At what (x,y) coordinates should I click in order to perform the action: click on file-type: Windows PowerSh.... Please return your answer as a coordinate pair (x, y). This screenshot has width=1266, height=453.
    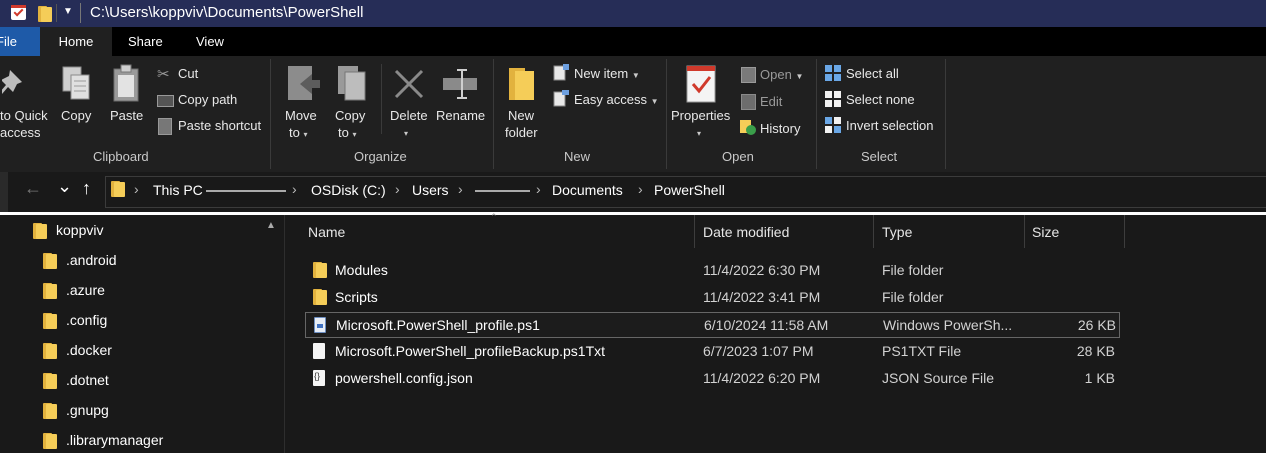
    Looking at the image, I should click on (948, 325).